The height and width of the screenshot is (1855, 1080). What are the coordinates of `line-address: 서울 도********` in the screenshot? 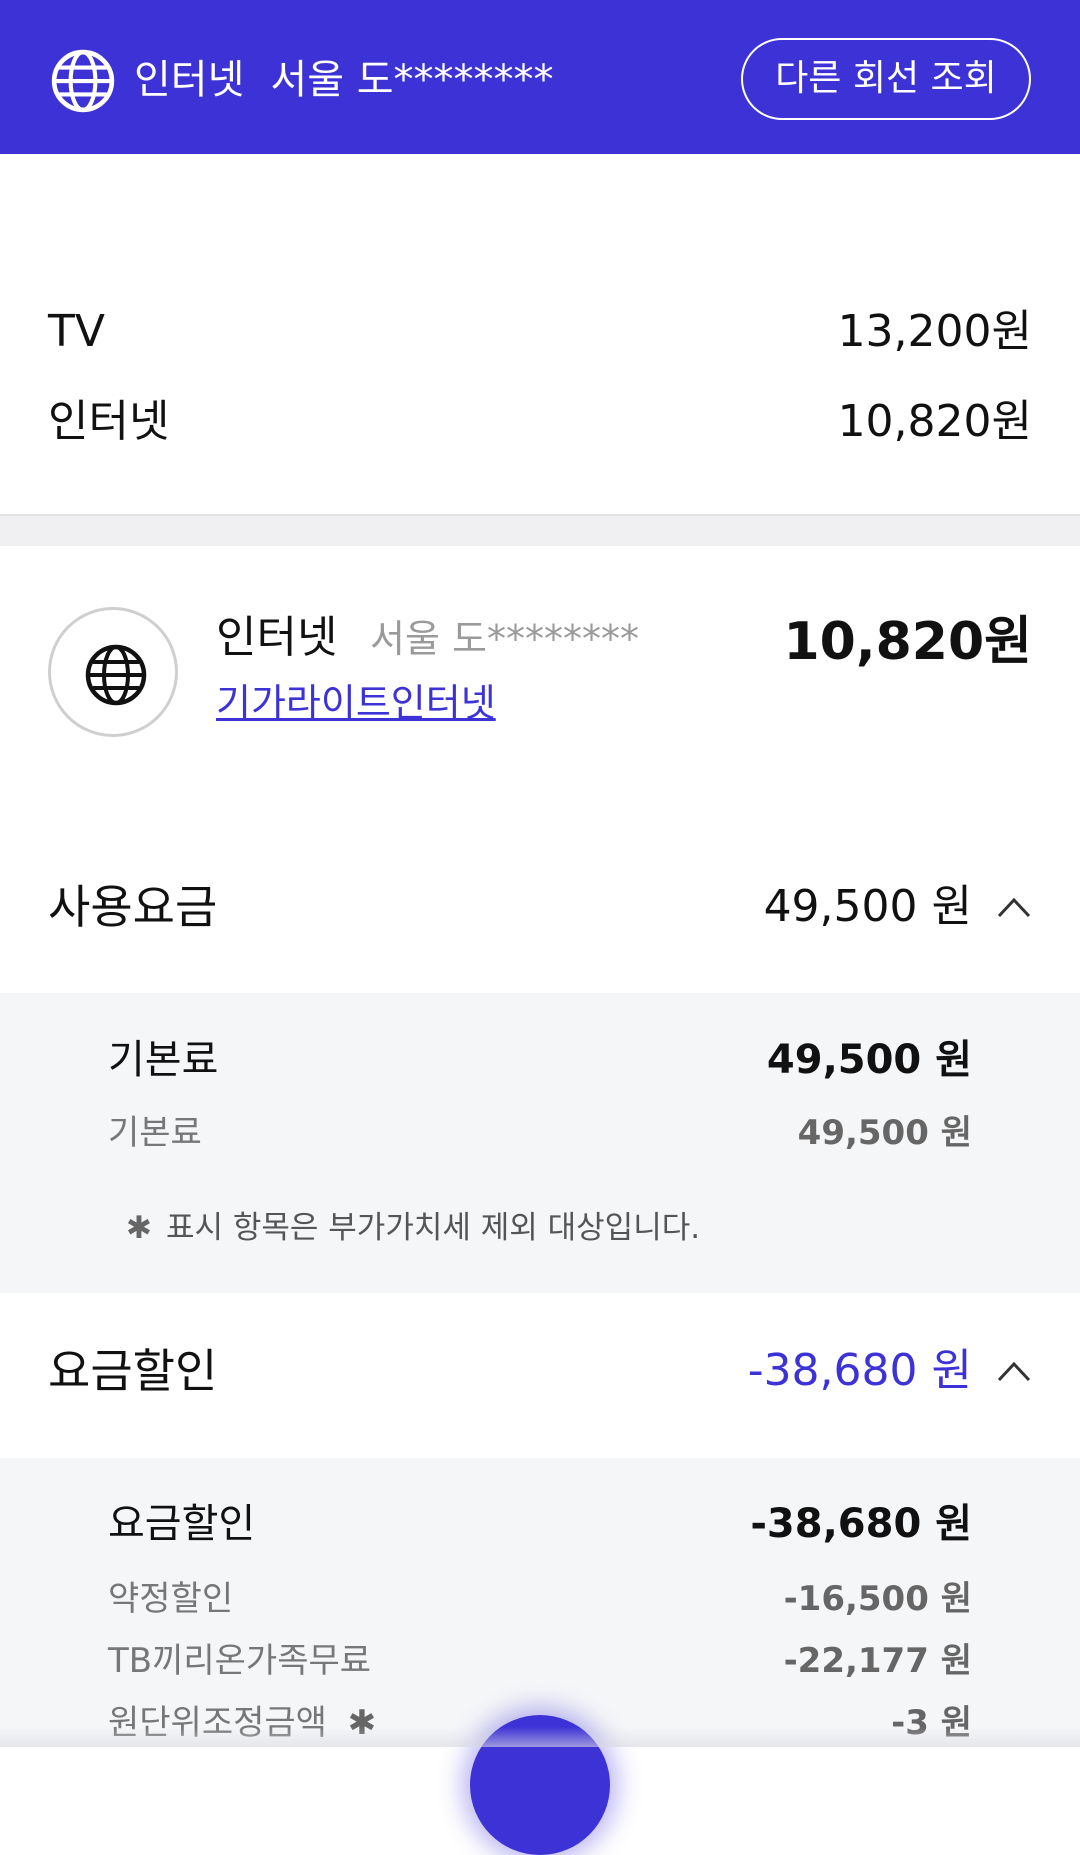 It's located at (504, 639).